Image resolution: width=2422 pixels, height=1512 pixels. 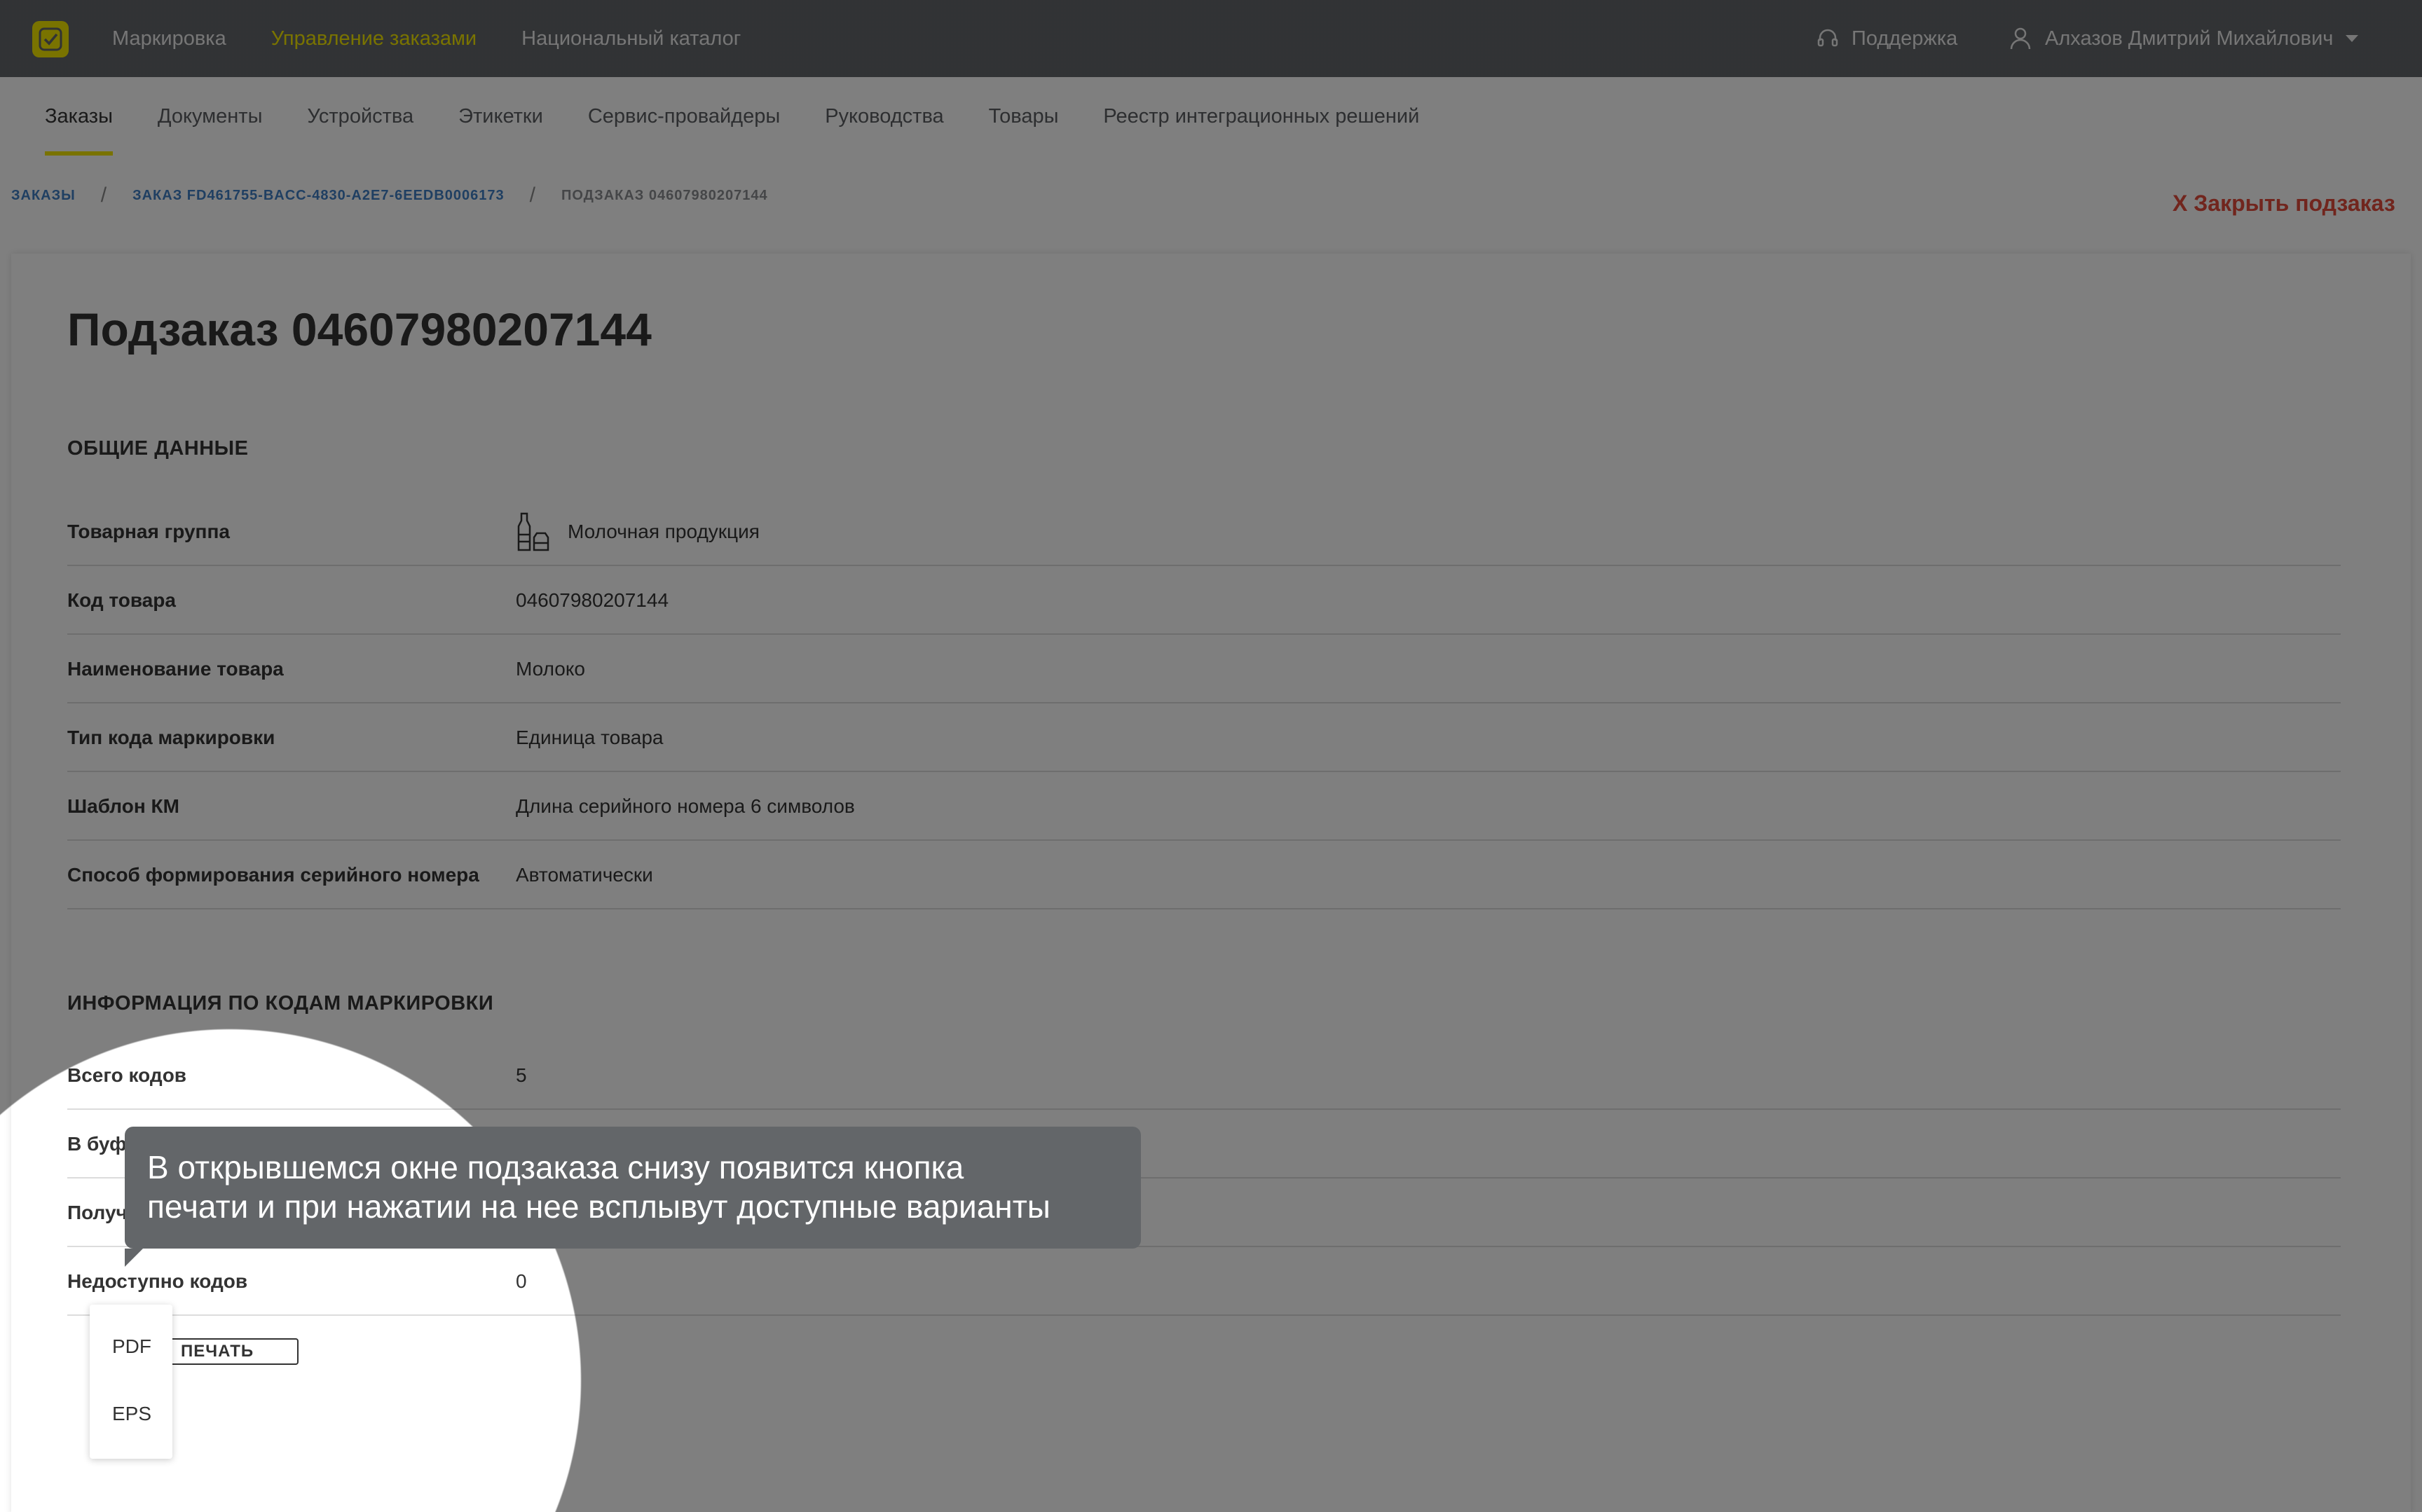 I want to click on tab-integration-registry: Реестр интеграционных решений, so click(x=1261, y=116).